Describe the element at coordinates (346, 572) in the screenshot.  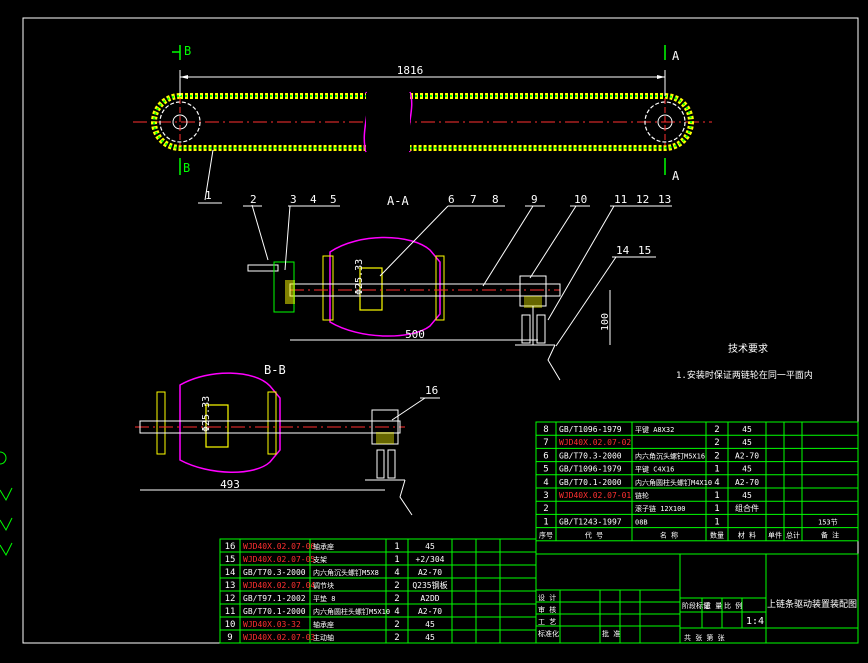
I see `lower-row-name: 内六角沉头螺钉M5X8` at that location.